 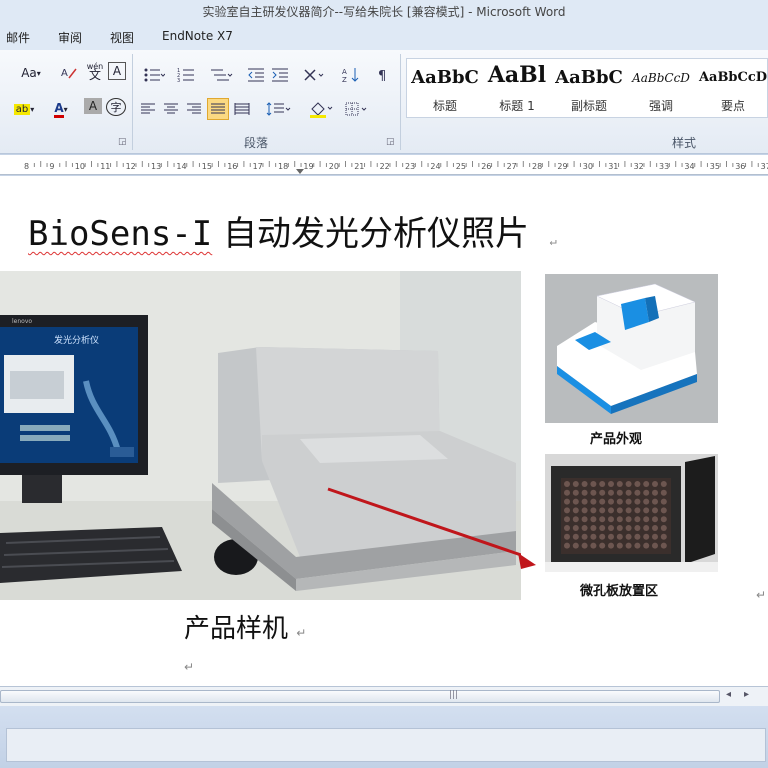 I want to click on document-heading: BioSens-I 自动发光分析仪照片 ↵, so click(x=292, y=230).